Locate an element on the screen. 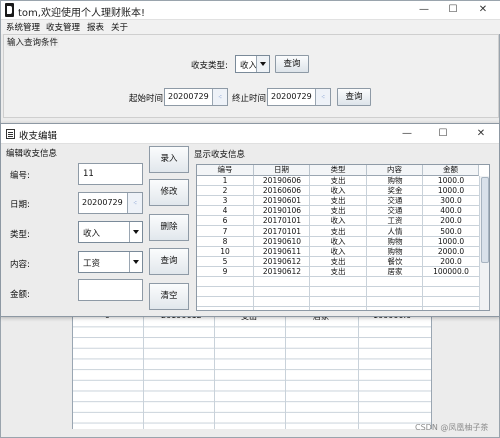 This screenshot has width=500, height=438. id-field-value: 11 is located at coordinates (88, 174).